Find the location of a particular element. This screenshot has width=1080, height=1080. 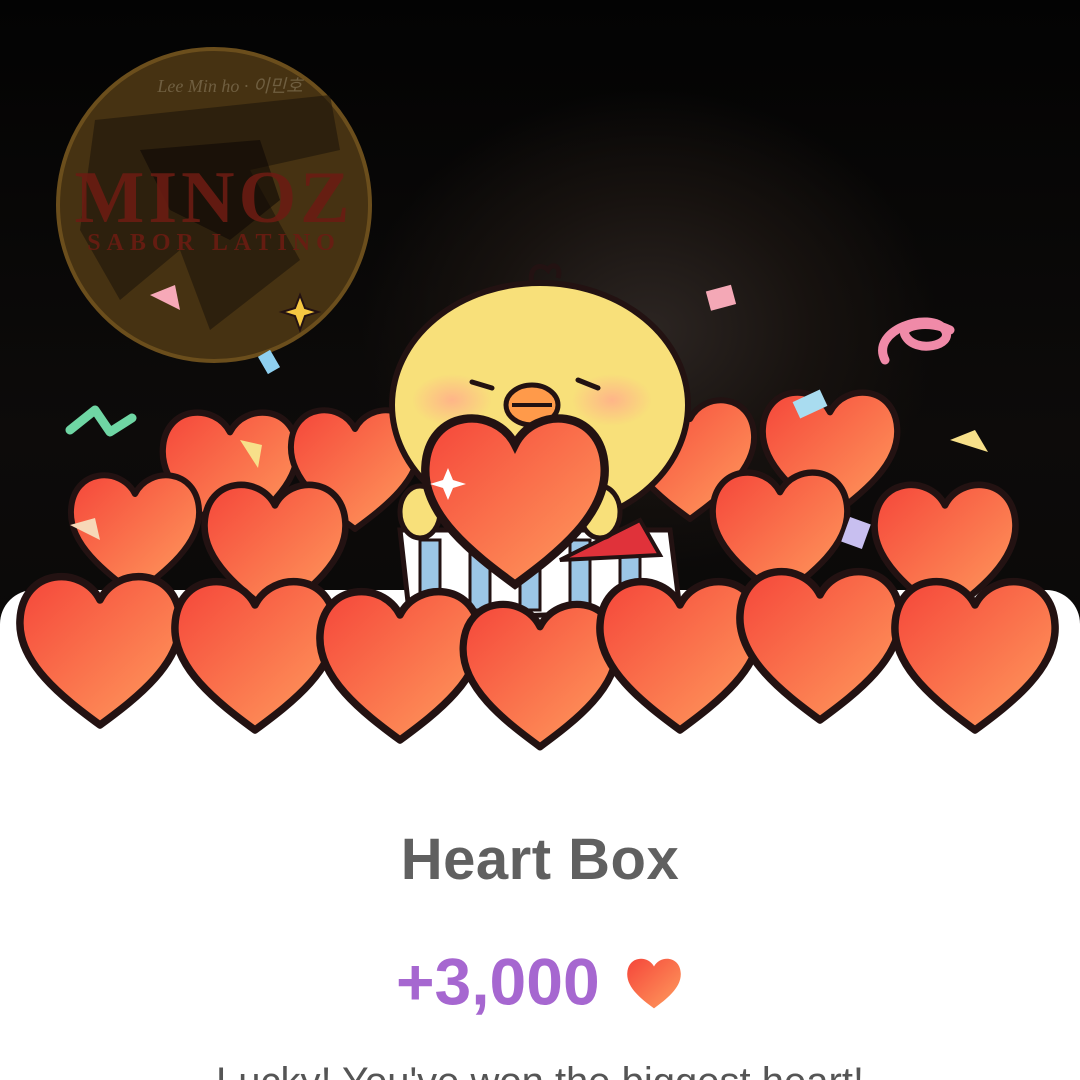

popup-subtitle: Lucky! You've won the biggest heart! is located at coordinates (540, 1070).